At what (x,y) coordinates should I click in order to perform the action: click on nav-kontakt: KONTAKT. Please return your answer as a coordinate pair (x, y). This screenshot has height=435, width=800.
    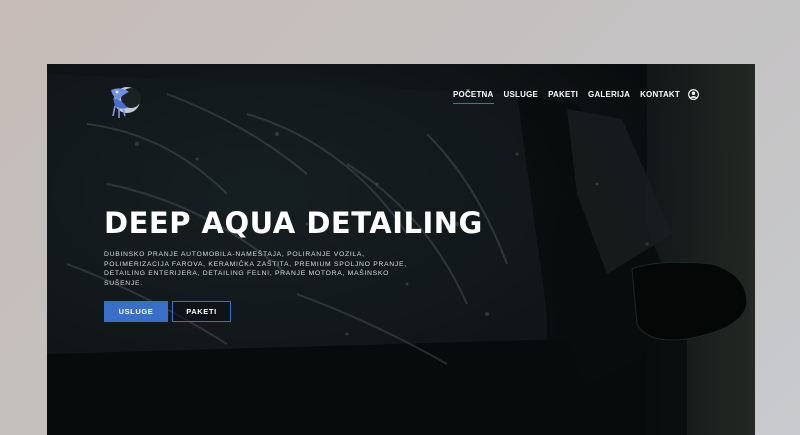
    Looking at the image, I should click on (660, 94).